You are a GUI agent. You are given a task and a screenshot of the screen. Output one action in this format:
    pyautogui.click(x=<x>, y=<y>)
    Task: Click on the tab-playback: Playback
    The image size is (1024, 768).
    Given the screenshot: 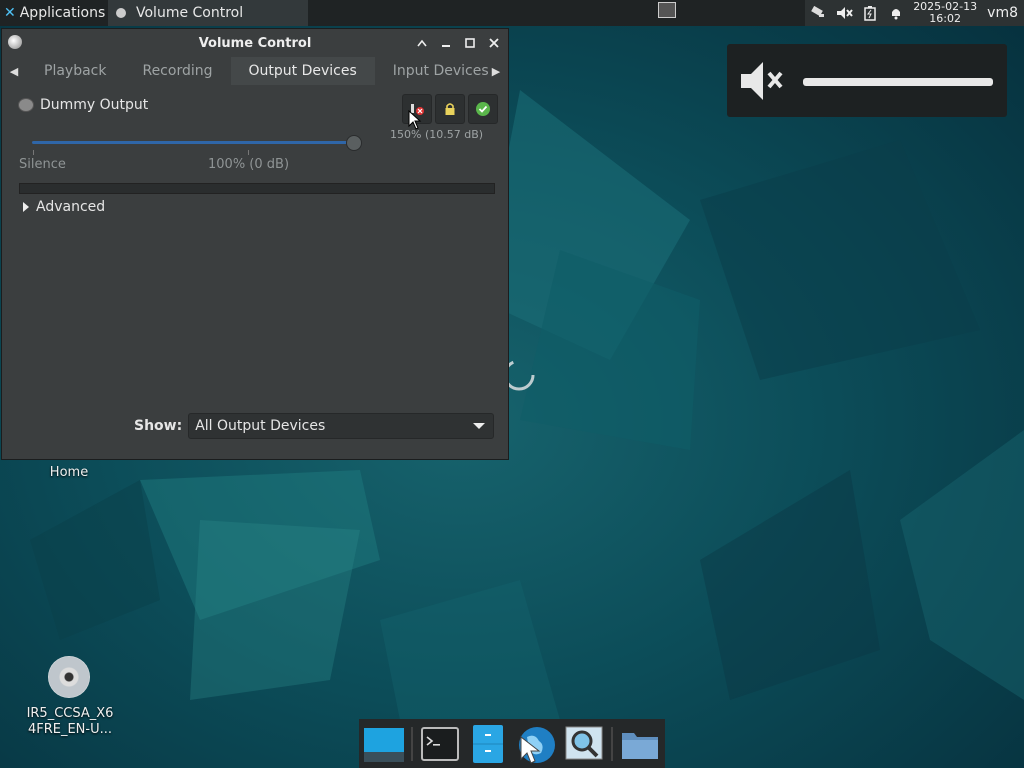 What is the action you would take?
    pyautogui.click(x=75, y=71)
    